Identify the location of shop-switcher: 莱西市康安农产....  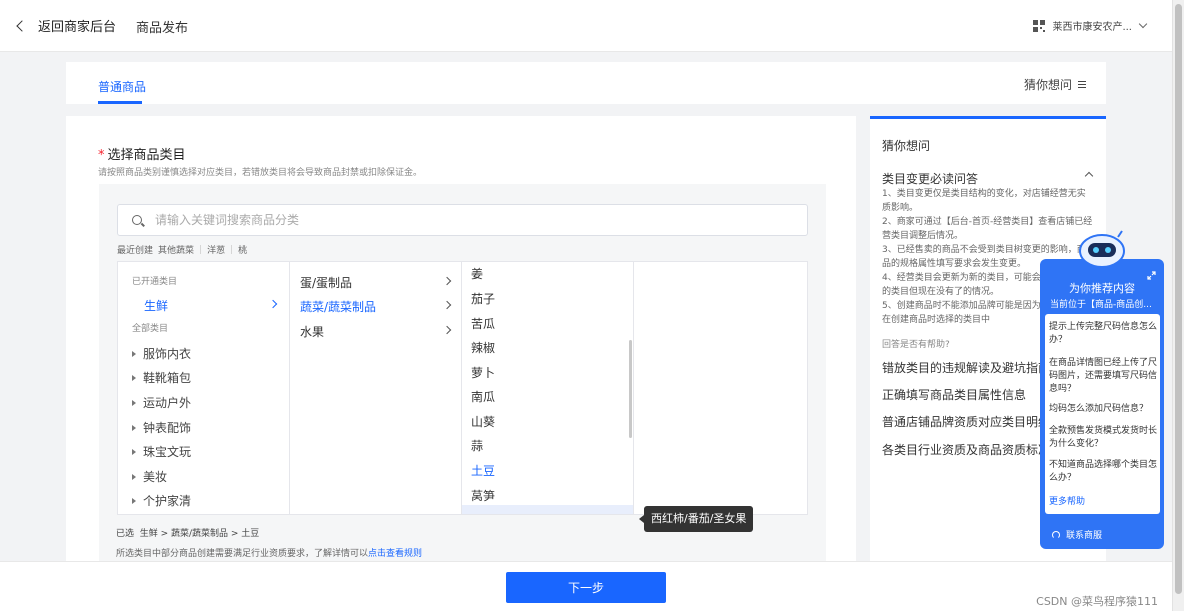
(1090, 25).